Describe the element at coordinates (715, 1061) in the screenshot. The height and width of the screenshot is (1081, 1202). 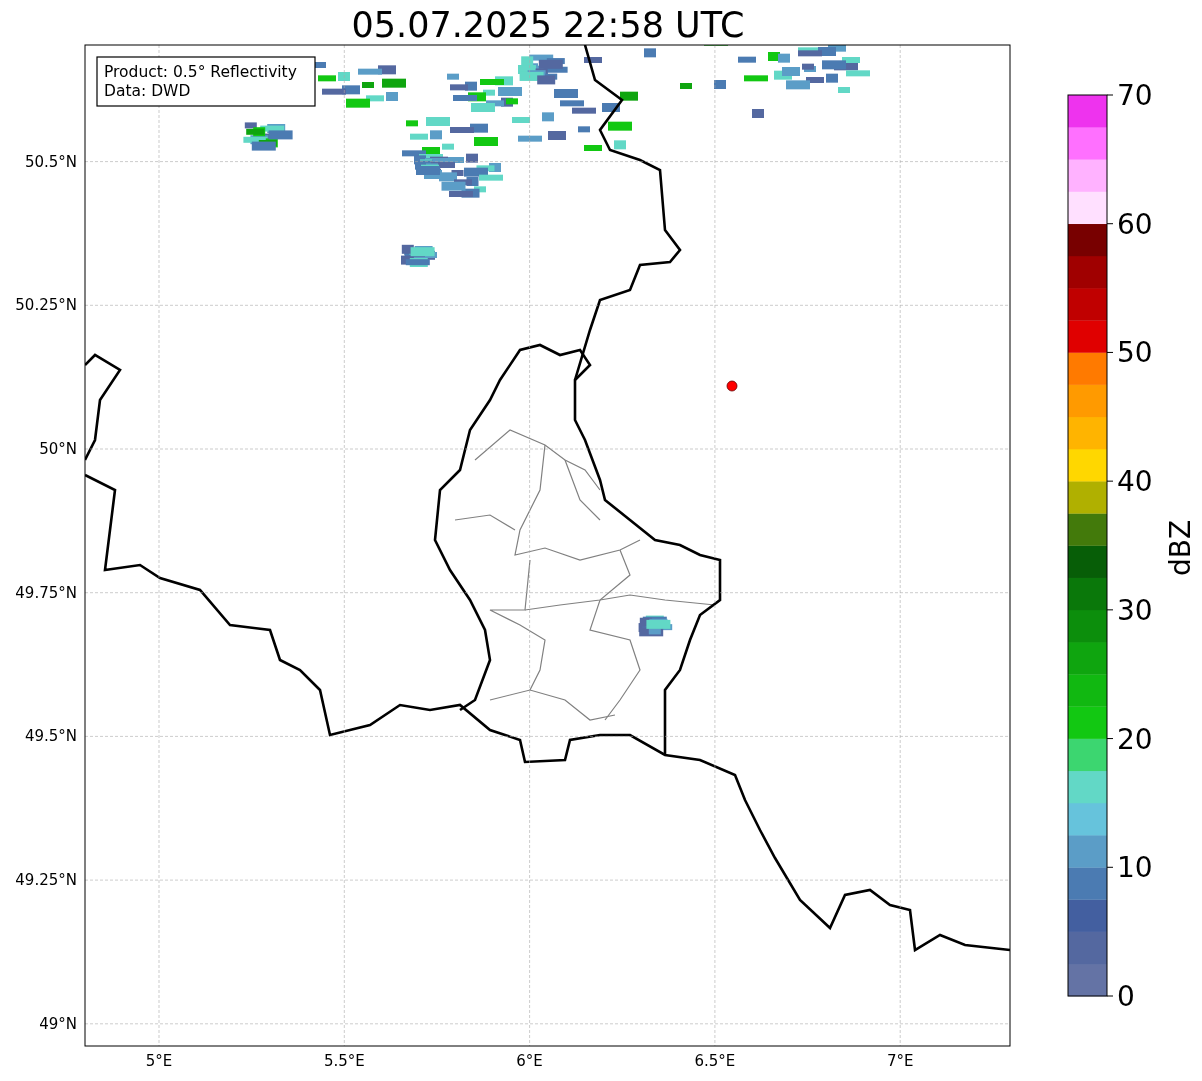
I see `tick-label: 6.5°E` at that location.